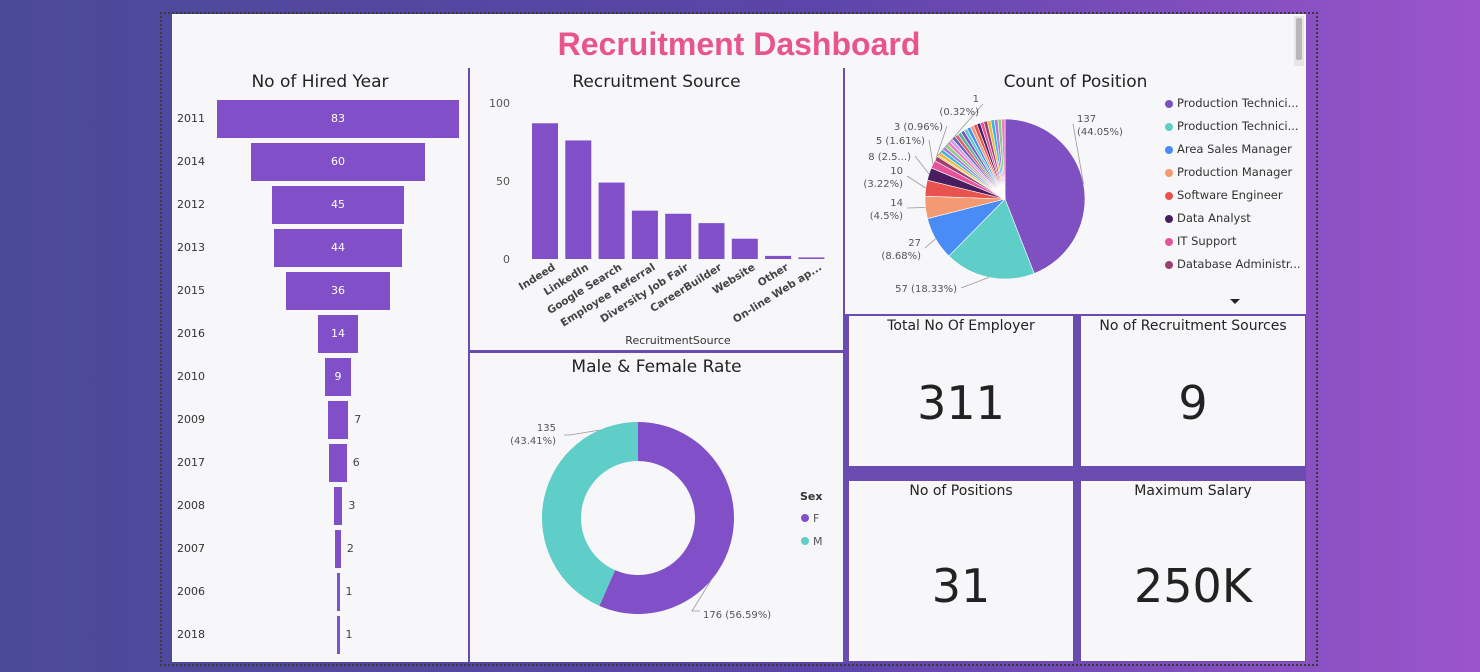 This screenshot has width=1480, height=672. Describe the element at coordinates (926, 289) in the screenshot. I see `position-data-label: 57 (18.33%)` at that location.